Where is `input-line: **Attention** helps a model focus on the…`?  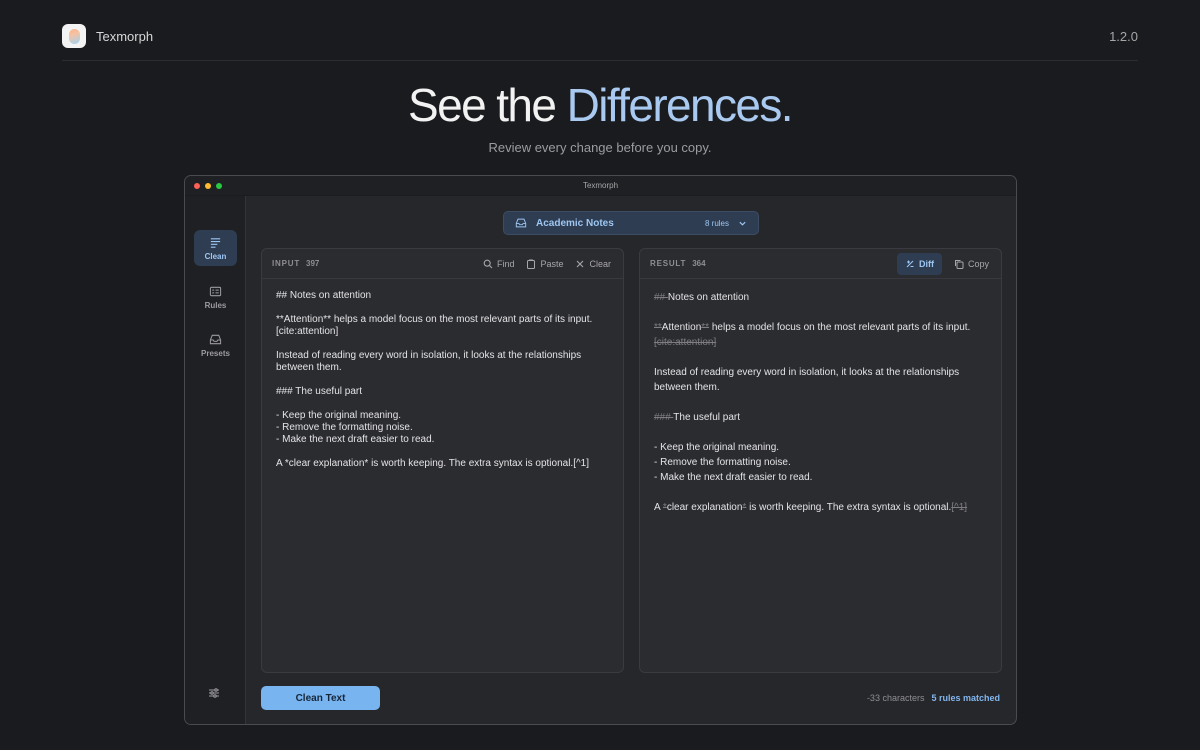
input-line: **Attention** helps a model focus on the… is located at coordinates (434, 325).